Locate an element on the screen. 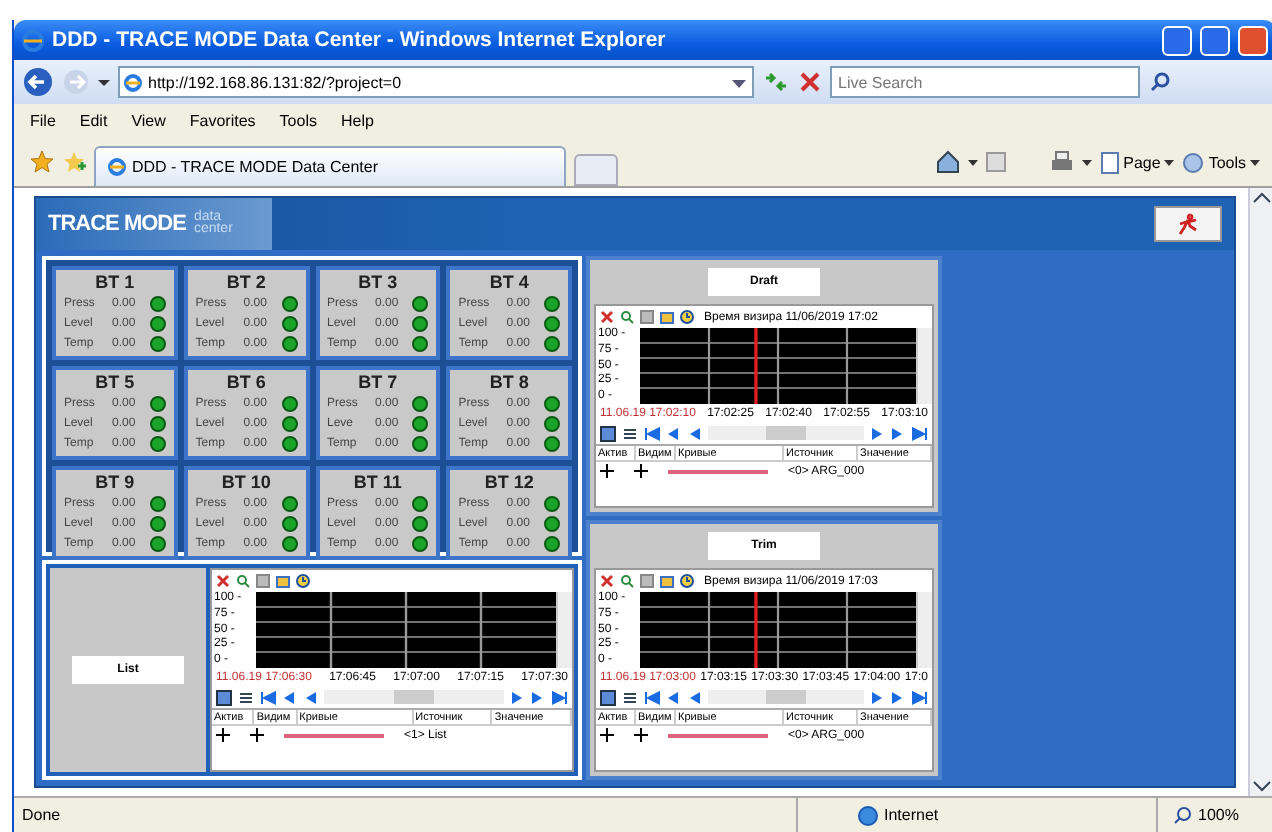  window-title: DDD - TRACE MODE Data Center - Windows Internet Explorer is located at coordinates (360, 40).